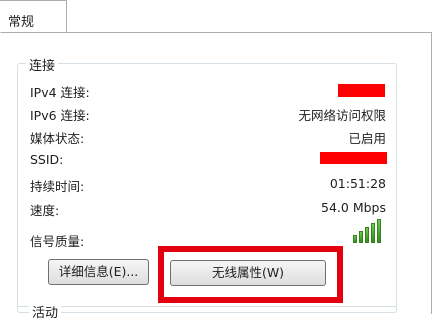  Describe the element at coordinates (353, 207) in the screenshot. I see `speed-value: 54.0 Mbps` at that location.